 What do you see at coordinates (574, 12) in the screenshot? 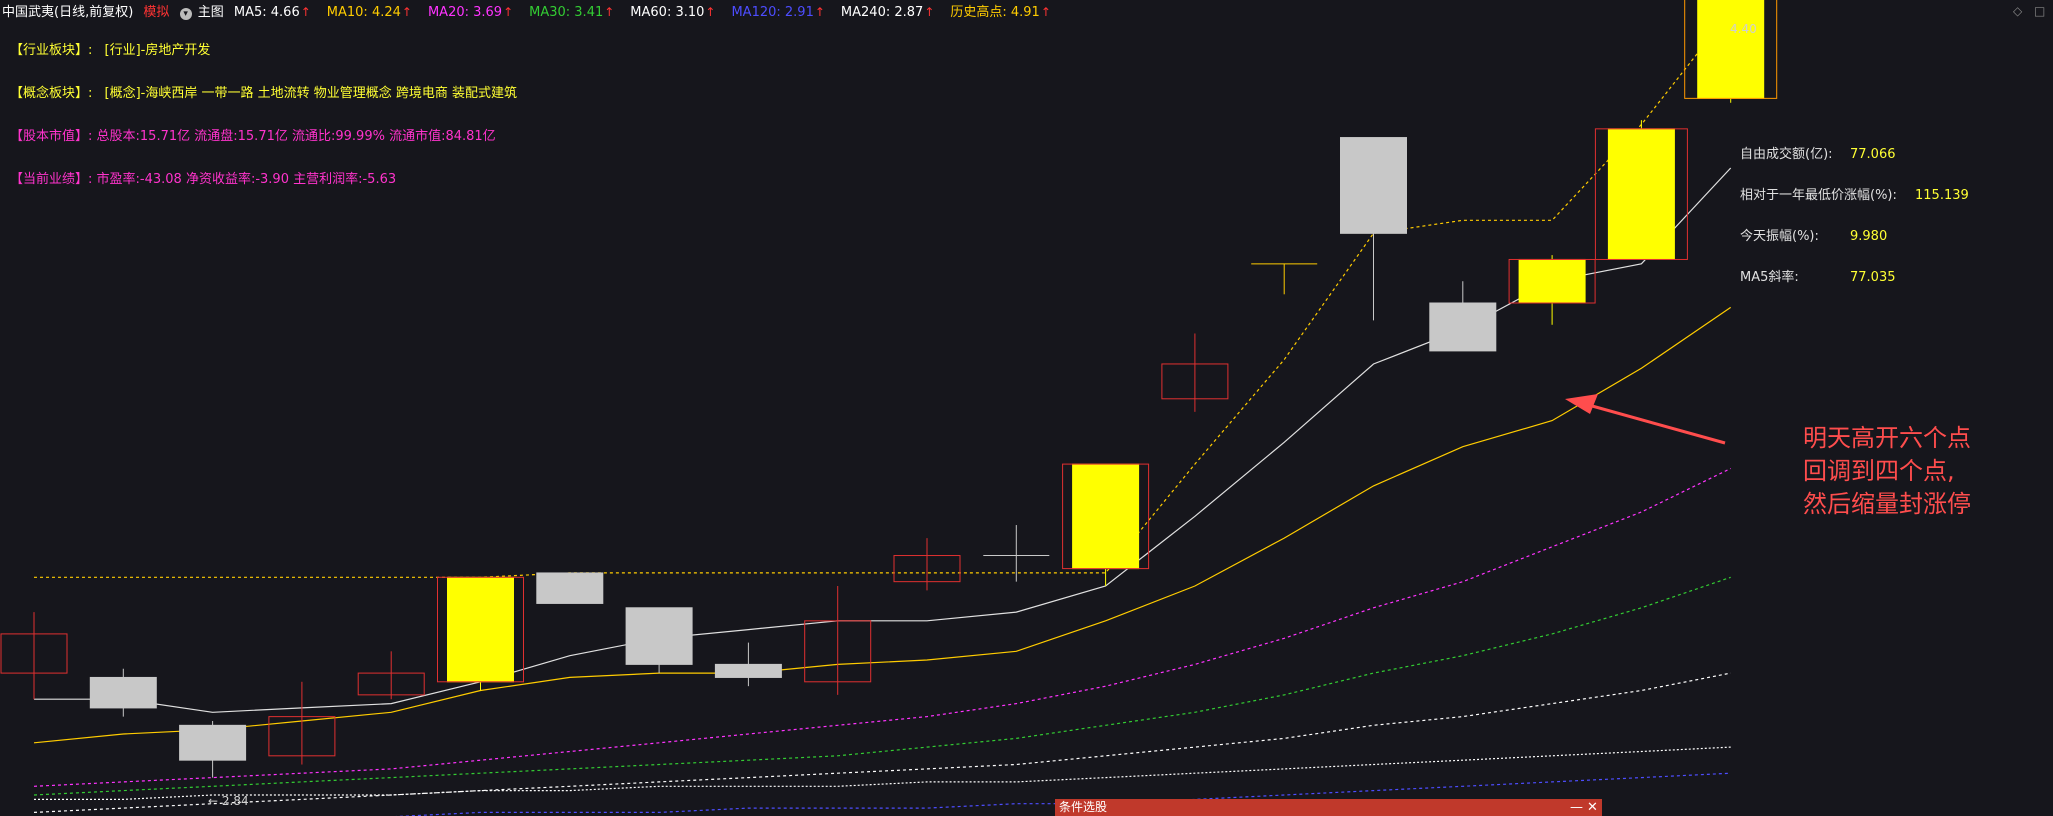
I see `ma-indicator-3: MA30: 3.41↑` at bounding box center [574, 12].